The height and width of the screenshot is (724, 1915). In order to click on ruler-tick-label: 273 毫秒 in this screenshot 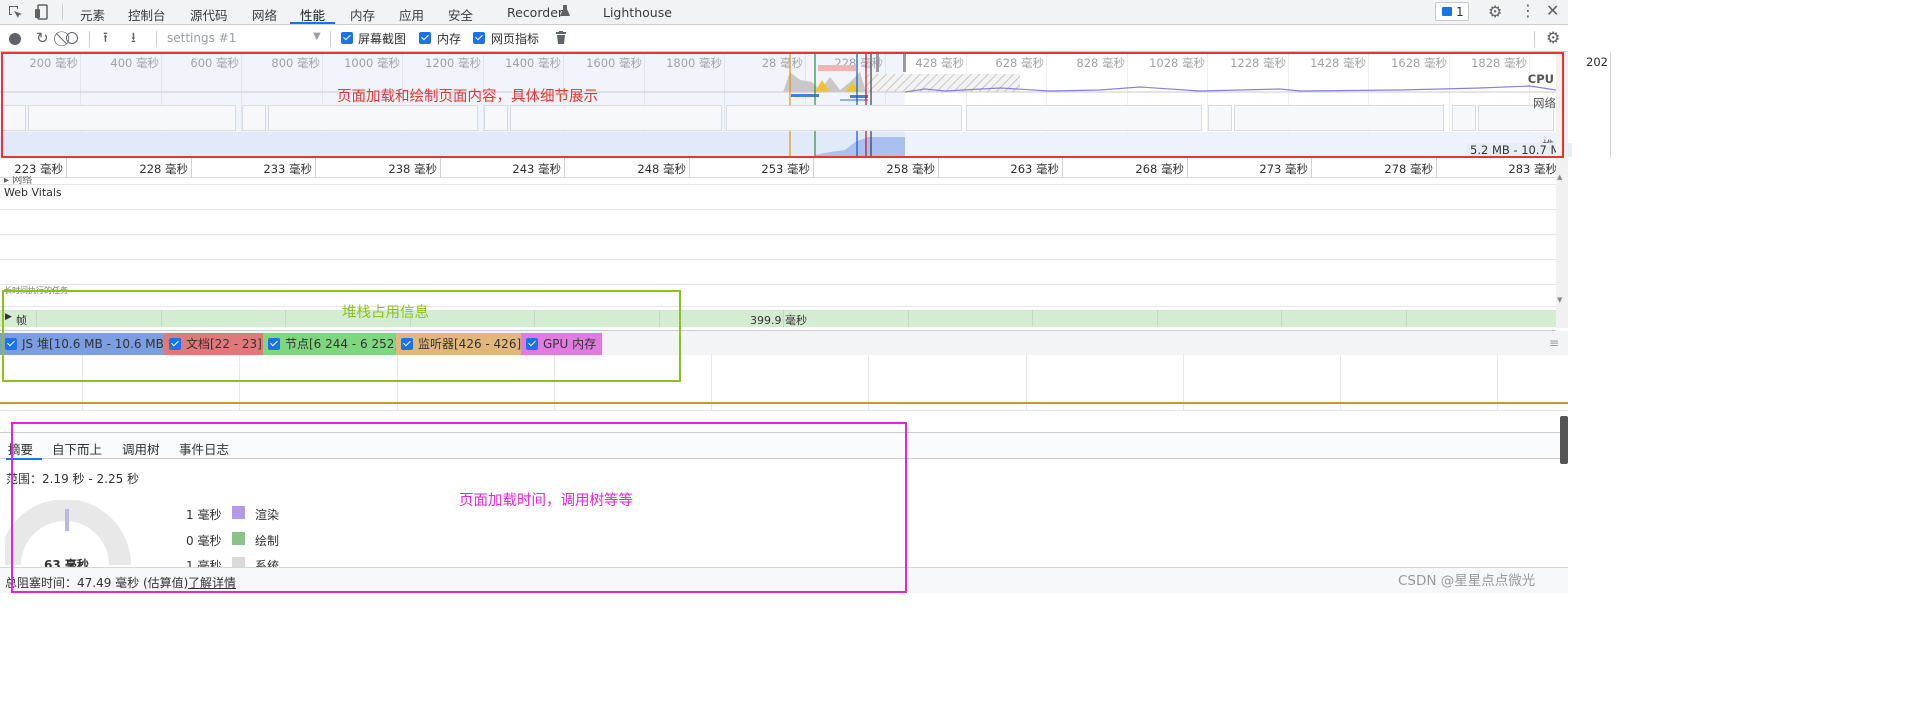, I will do `click(1283, 169)`.